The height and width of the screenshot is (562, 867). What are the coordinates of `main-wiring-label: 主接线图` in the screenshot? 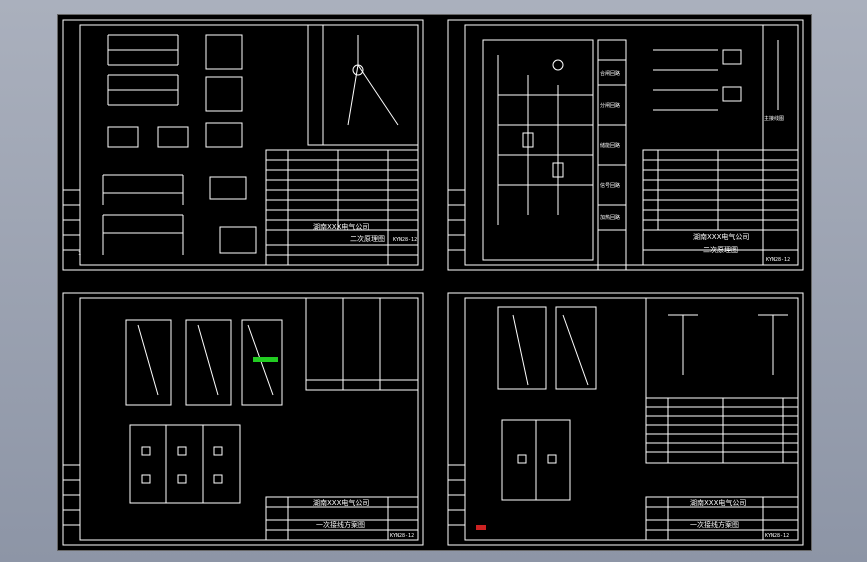 It's located at (774, 118).